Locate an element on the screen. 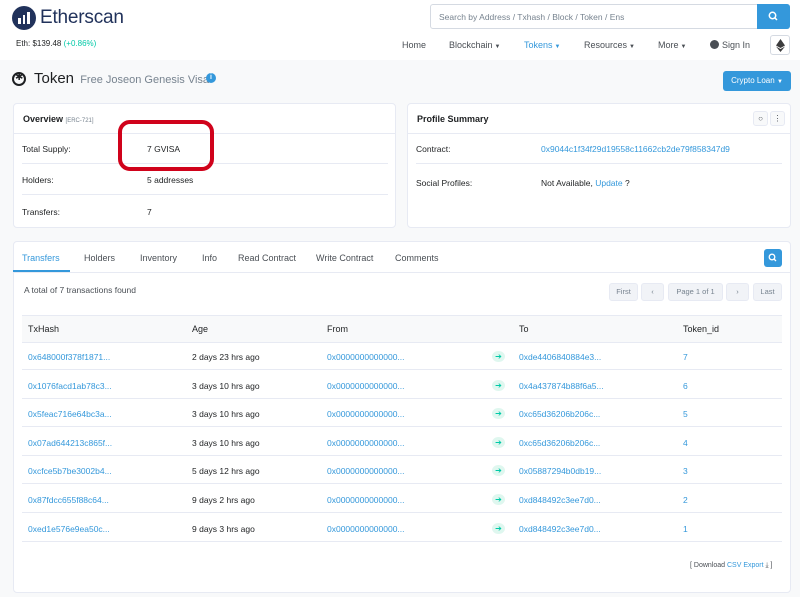 The height and width of the screenshot is (597, 800). nav-more-label: More is located at coordinates (668, 45).